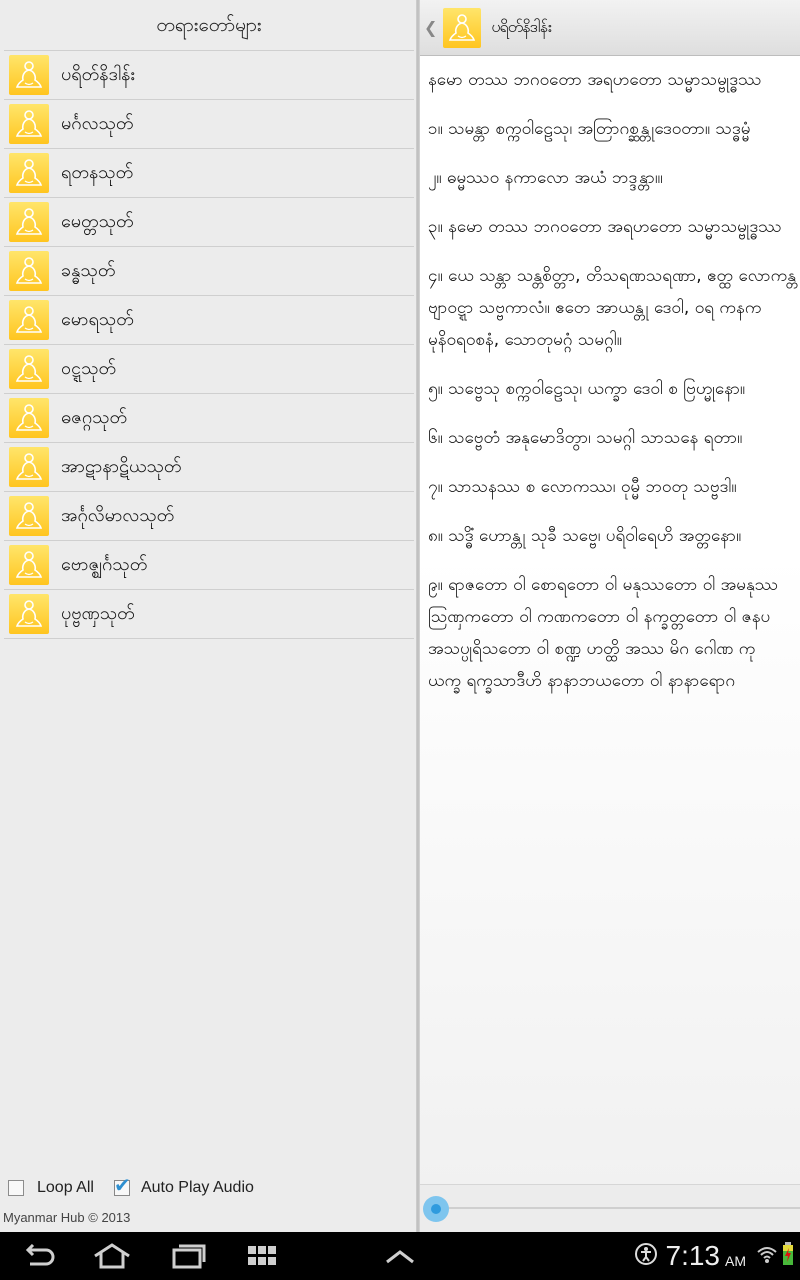  Describe the element at coordinates (88, 270) in the screenshot. I see `chapter-label: ခန္ဓသုတ်` at that location.